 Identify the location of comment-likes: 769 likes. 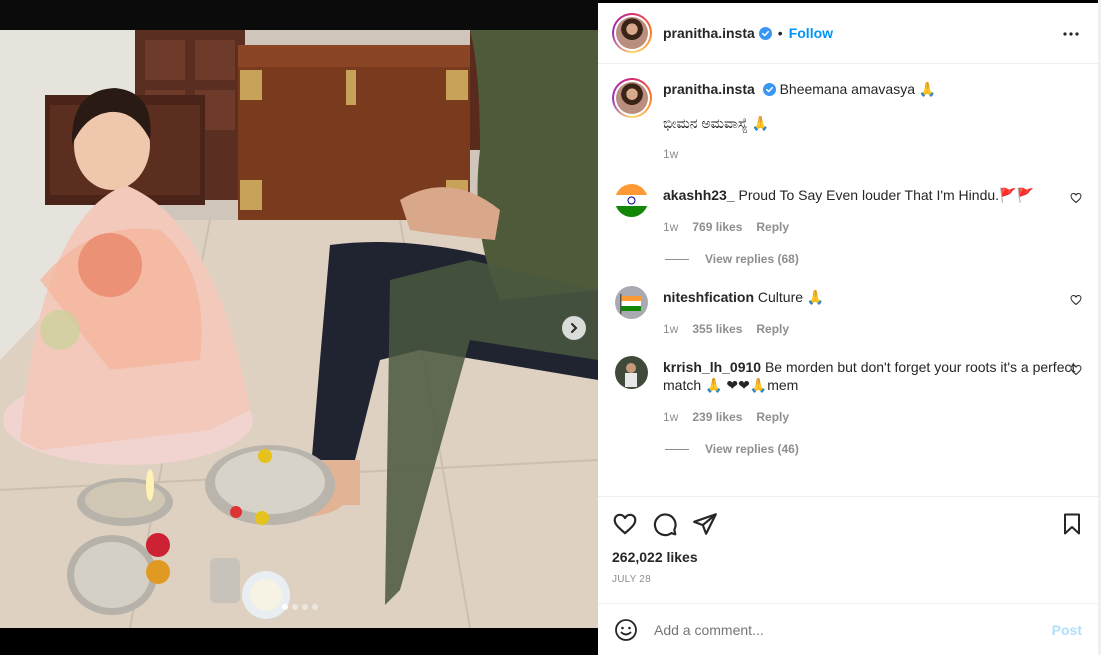
(717, 227).